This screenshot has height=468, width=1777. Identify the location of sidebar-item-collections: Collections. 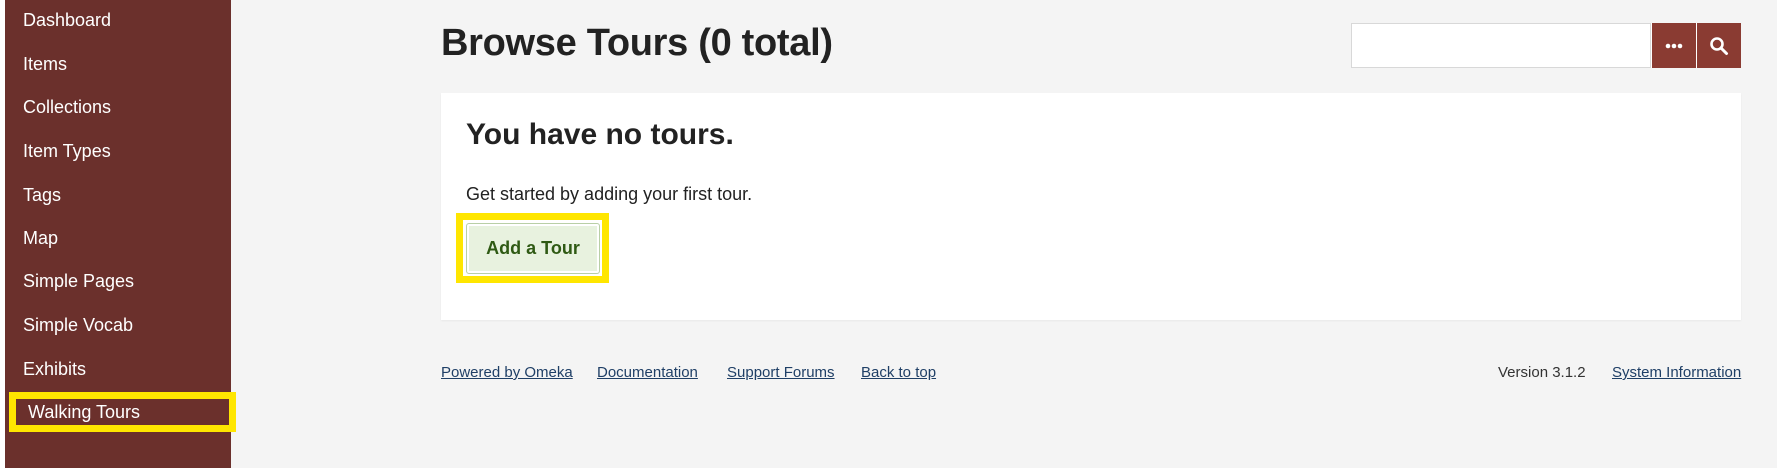
(67, 107).